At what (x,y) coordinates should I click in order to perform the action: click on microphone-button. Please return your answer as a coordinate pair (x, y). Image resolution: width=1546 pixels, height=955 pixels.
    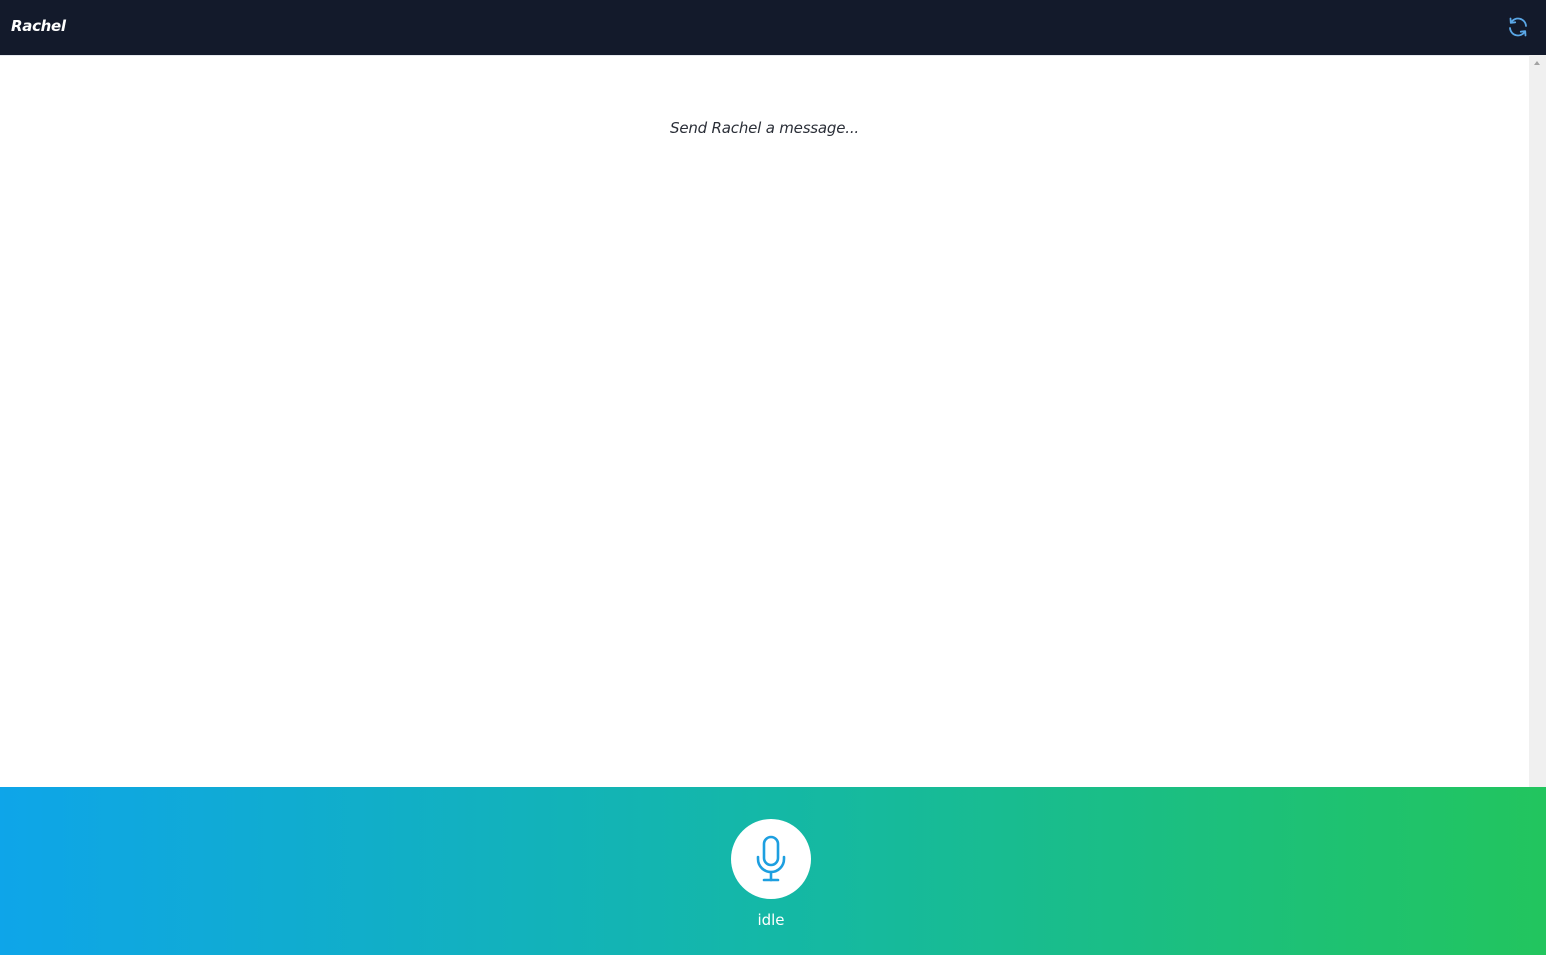
    Looking at the image, I should click on (771, 859).